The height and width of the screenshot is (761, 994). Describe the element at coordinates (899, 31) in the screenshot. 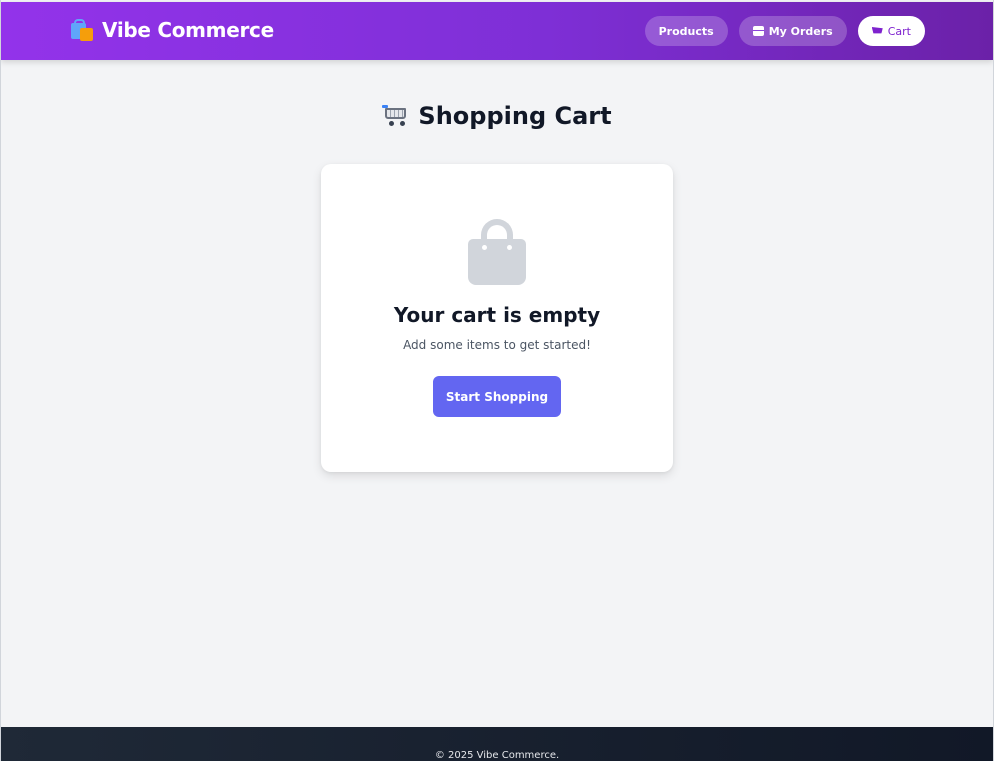

I see `nav-cart-label: Cart` at that location.